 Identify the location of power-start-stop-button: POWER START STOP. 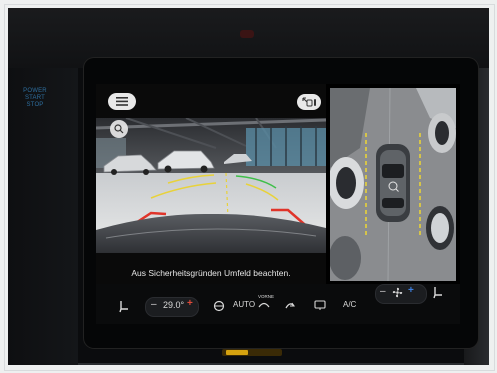
(35, 98).